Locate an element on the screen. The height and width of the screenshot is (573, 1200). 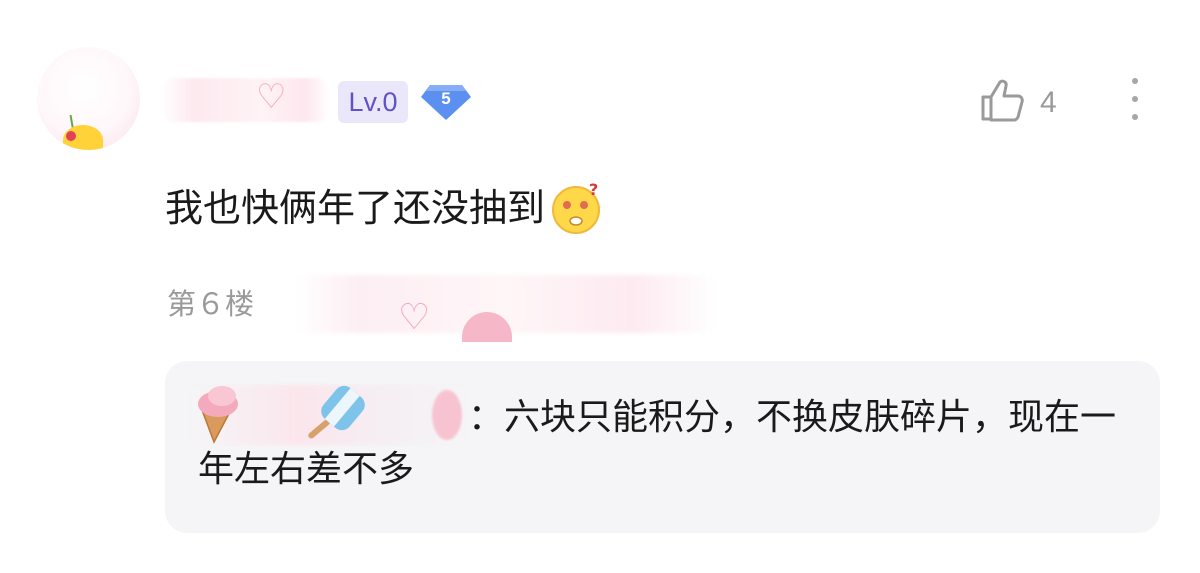
floor-label: 第６楼 is located at coordinates (211, 304).